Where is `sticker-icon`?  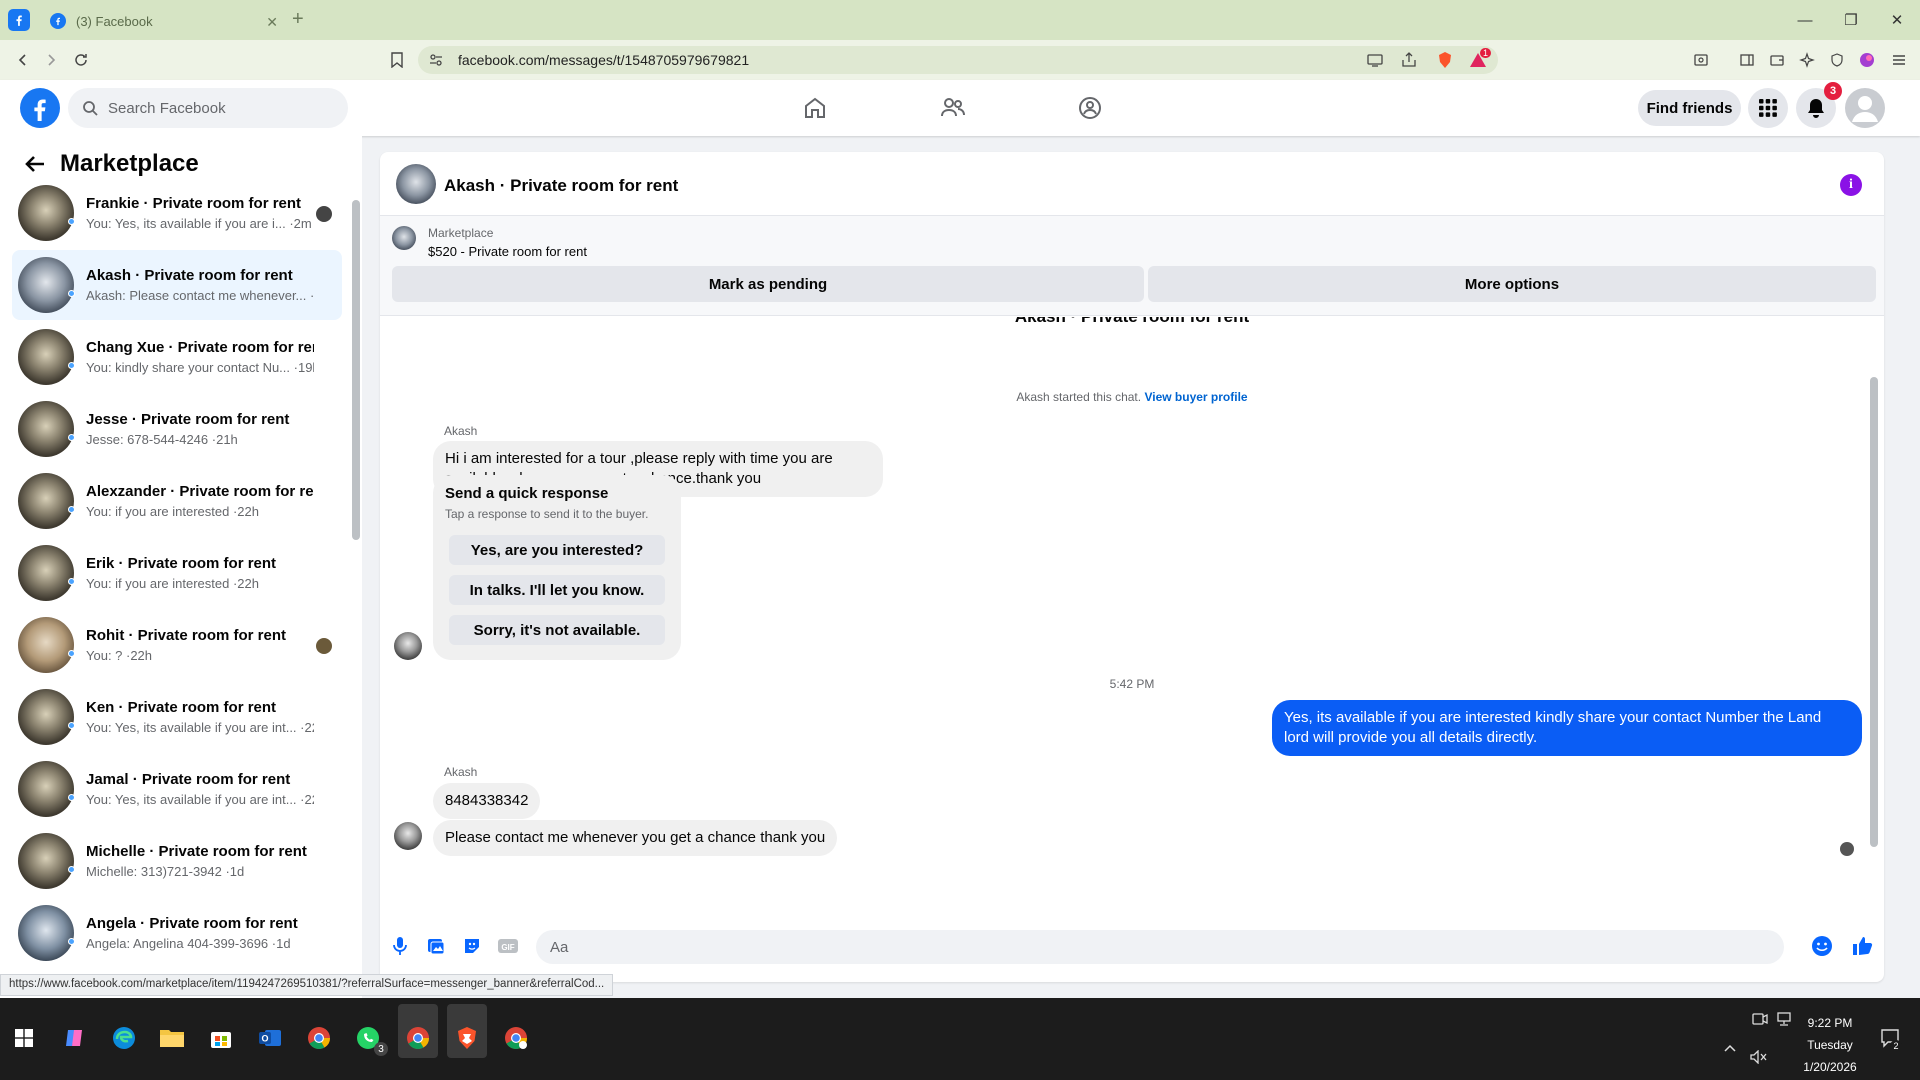
sticker-icon is located at coordinates (472, 946).